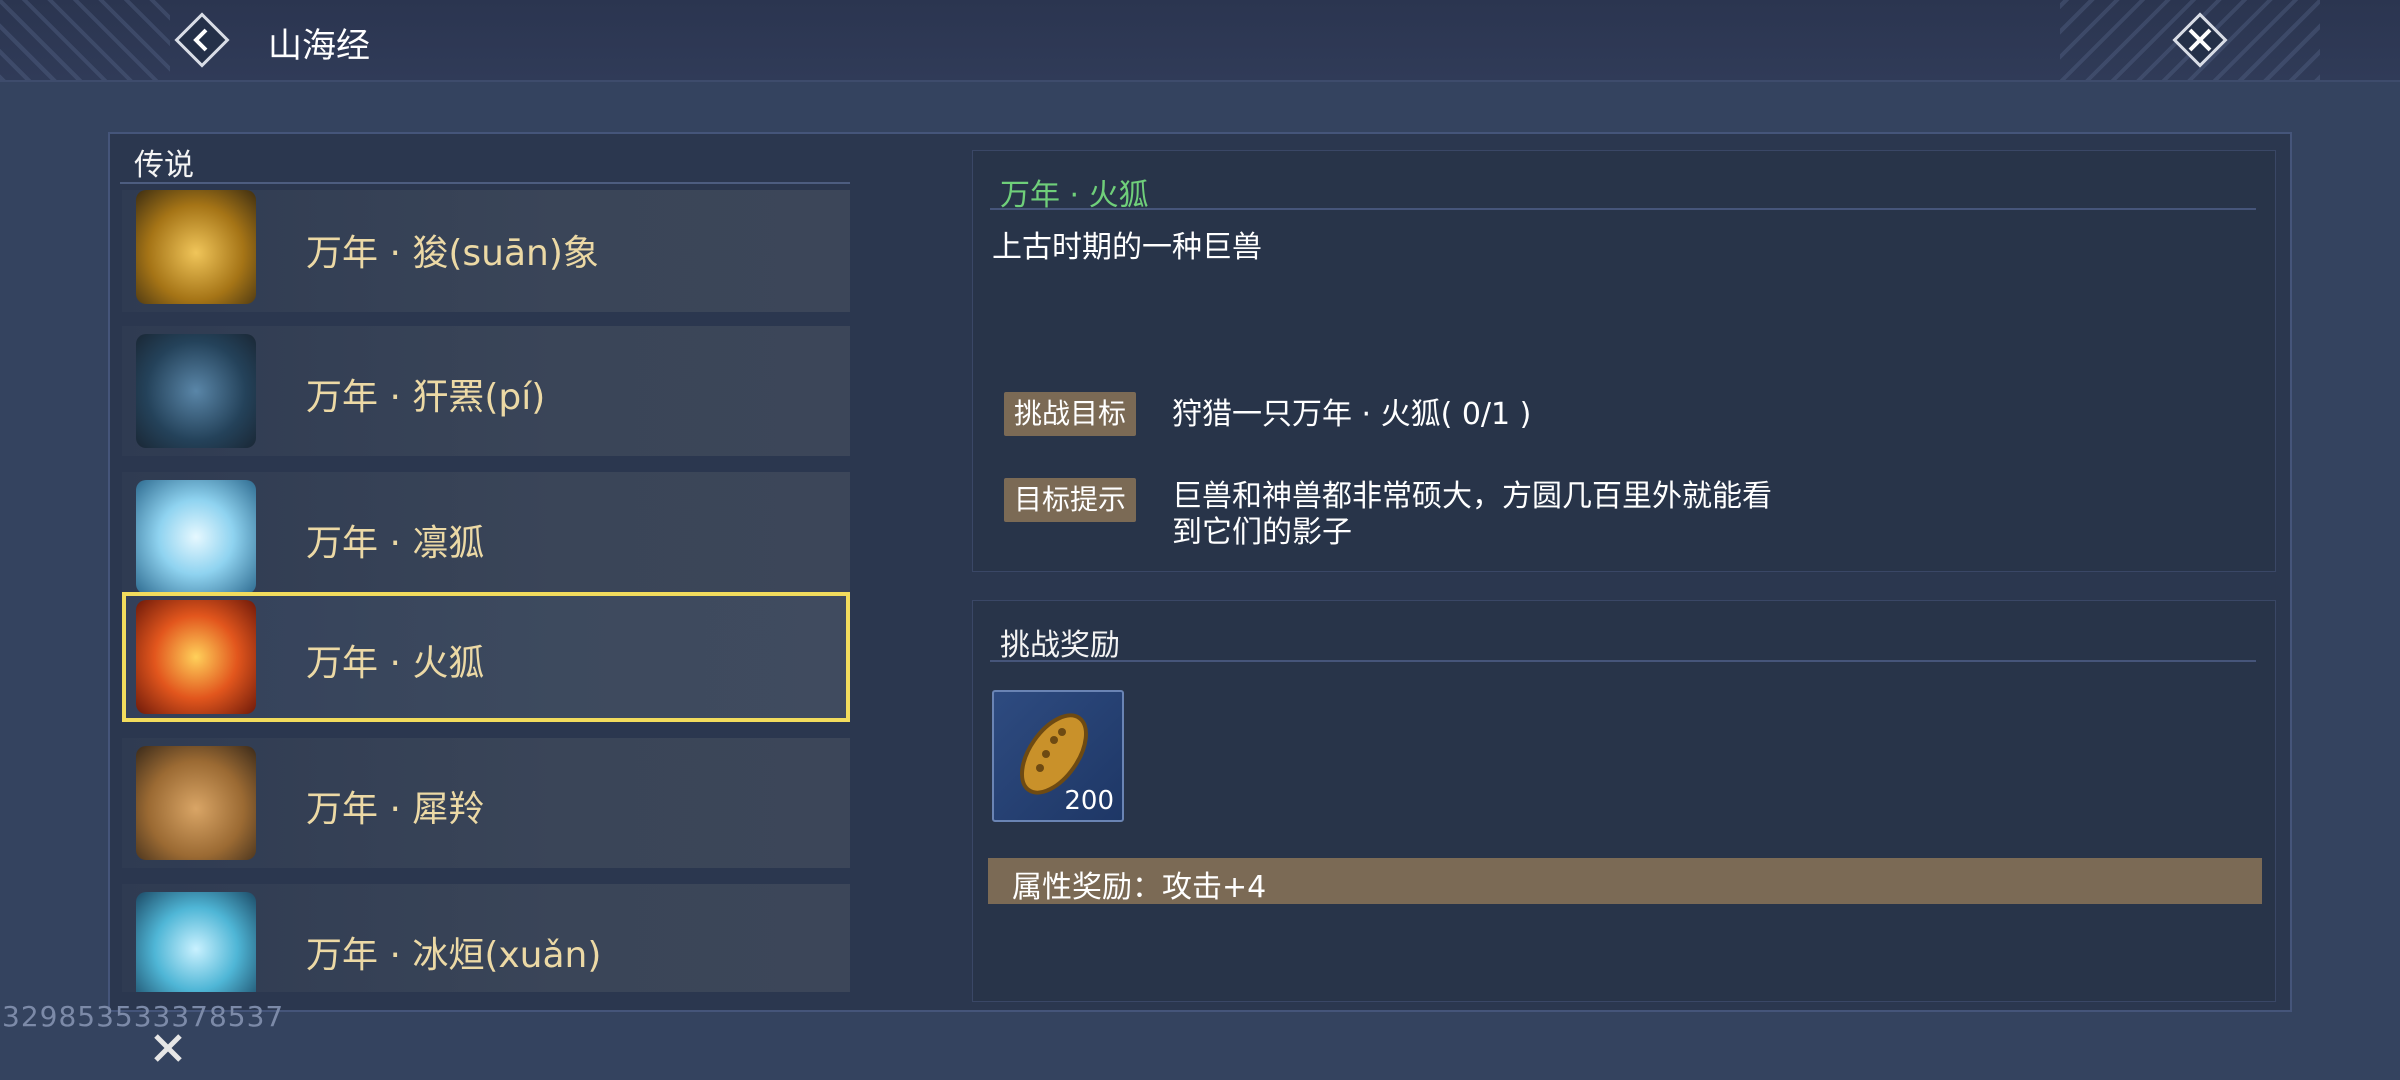 The image size is (2400, 1080). I want to click on list-item: 万年 · 冰烜(xuǎn), so click(486, 938).